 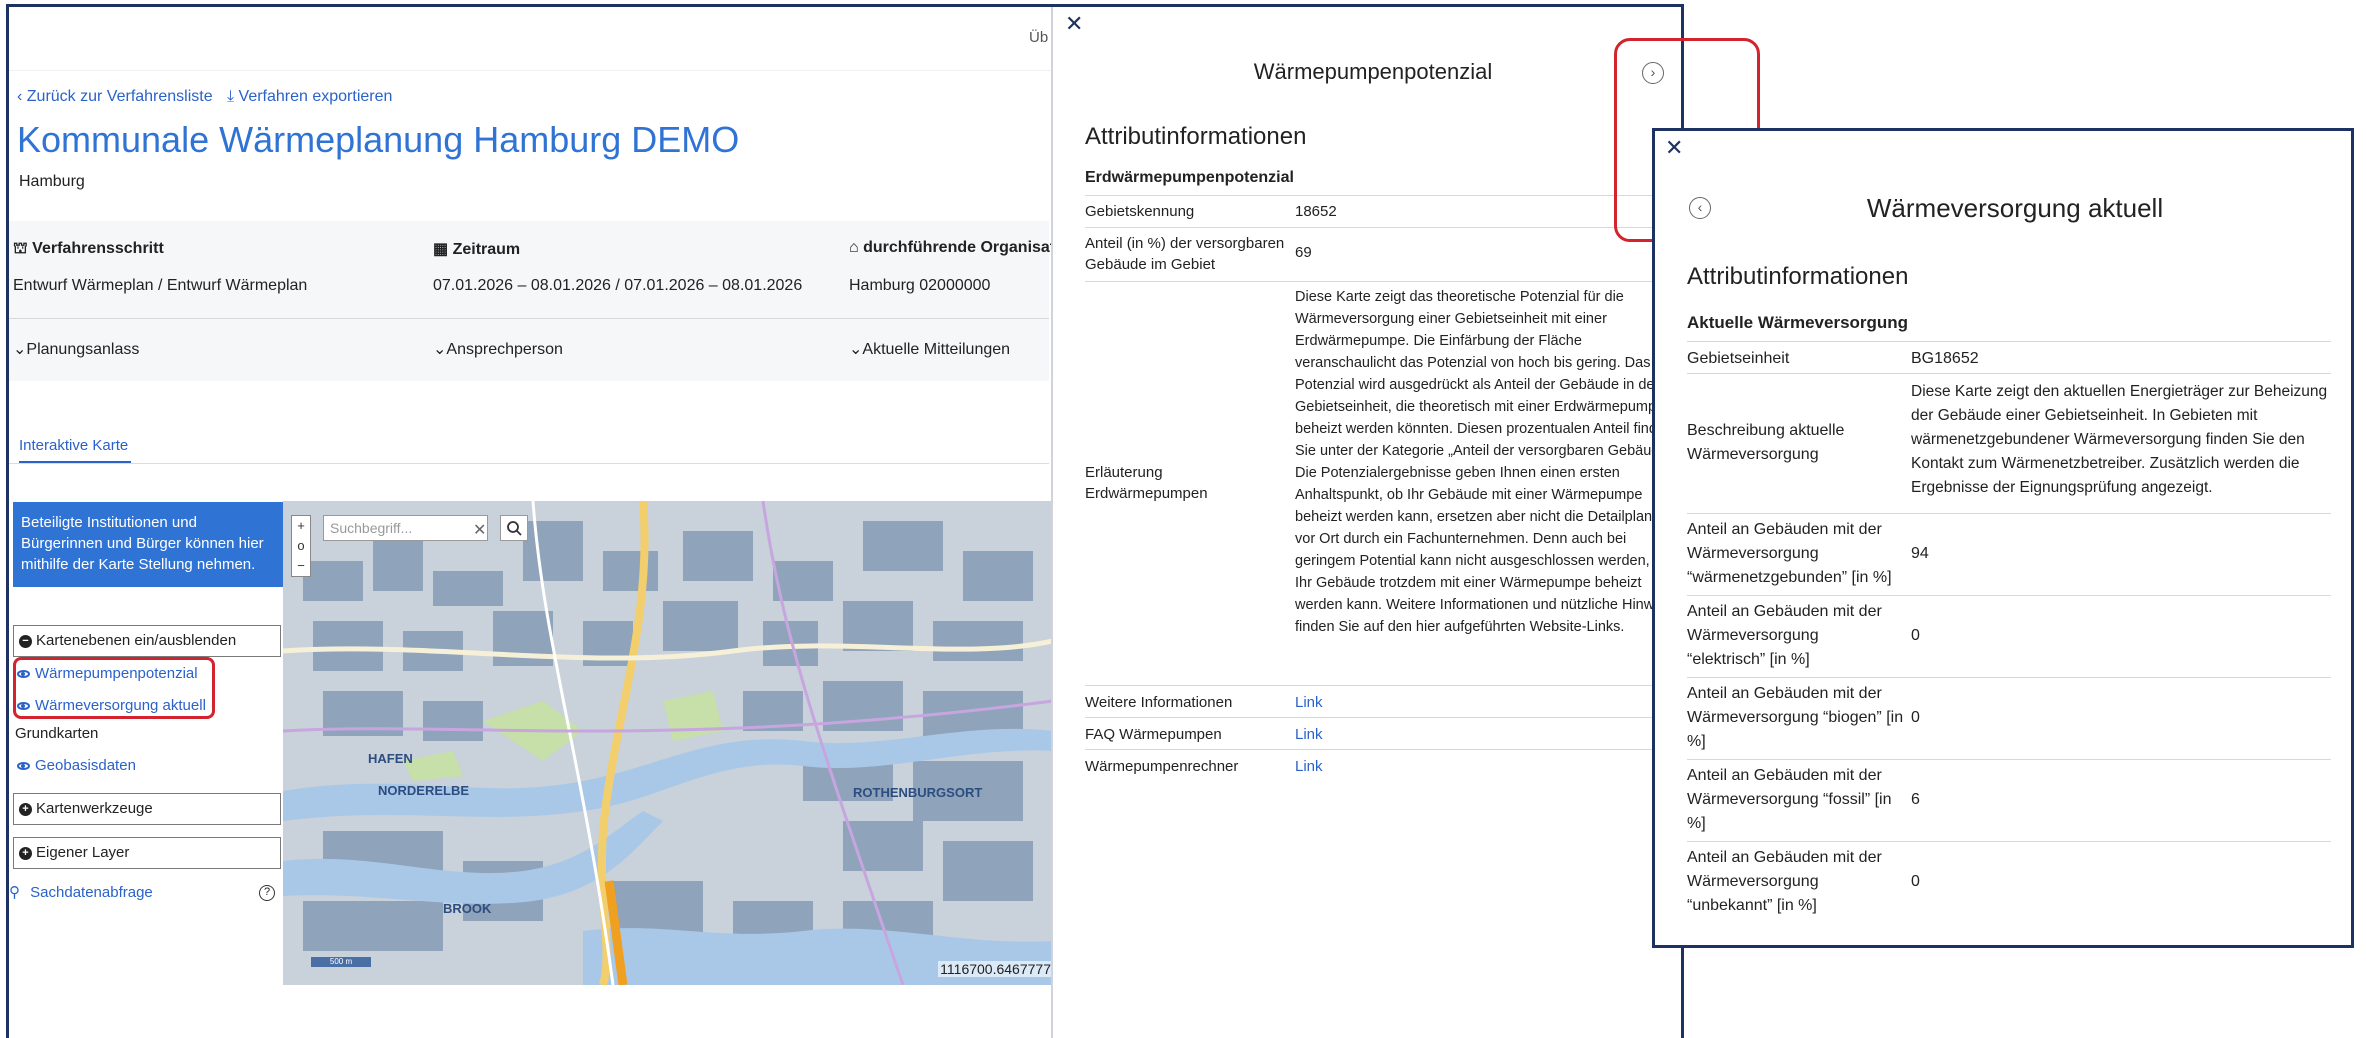 I want to click on attribute-row: FAQ Wärmepumpen Link, so click(x=1380, y=733).